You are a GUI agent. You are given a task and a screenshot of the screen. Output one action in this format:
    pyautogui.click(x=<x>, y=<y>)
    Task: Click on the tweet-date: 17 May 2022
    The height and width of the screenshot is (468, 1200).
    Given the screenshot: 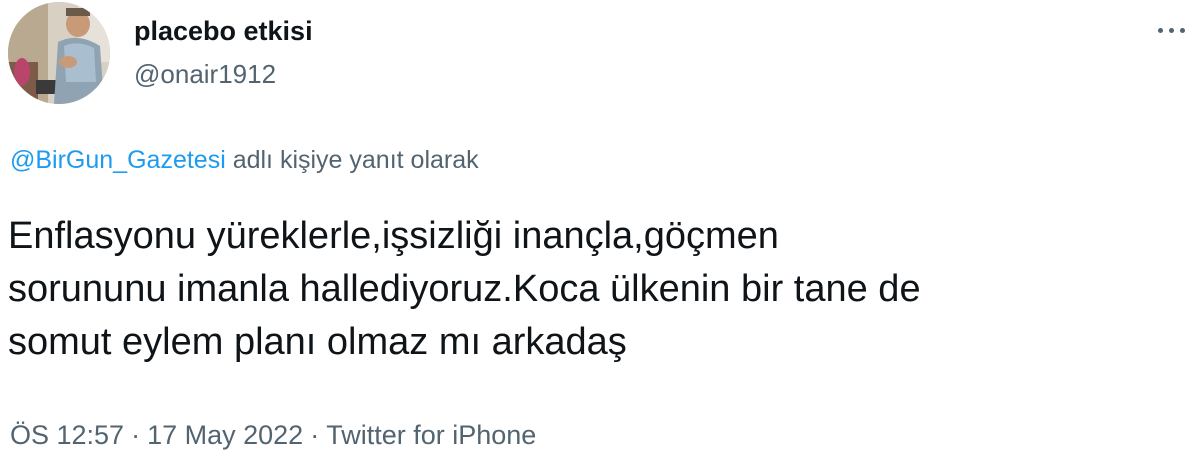 What is the action you would take?
    pyautogui.click(x=225, y=435)
    